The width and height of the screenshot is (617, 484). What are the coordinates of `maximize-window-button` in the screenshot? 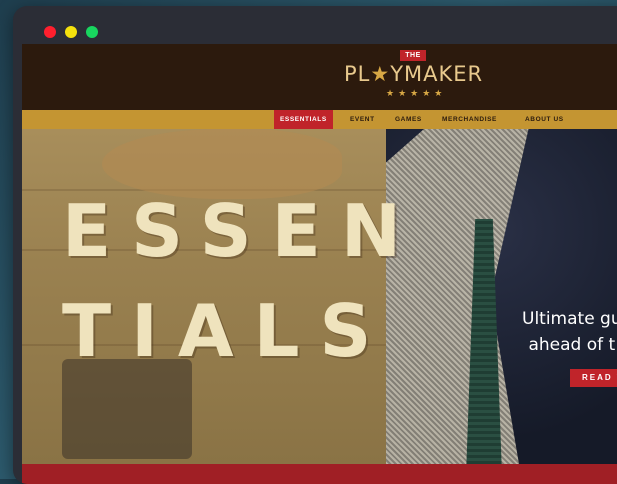 It's located at (92, 32).